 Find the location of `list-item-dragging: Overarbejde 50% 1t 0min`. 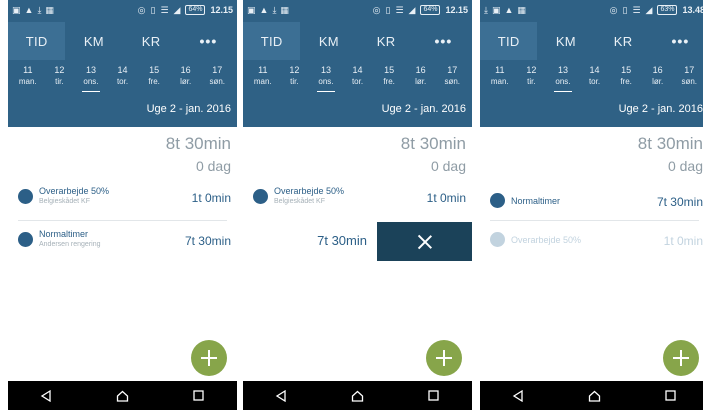

list-item-dragging: Overarbejde 50% 1t 0min is located at coordinates (596, 240).